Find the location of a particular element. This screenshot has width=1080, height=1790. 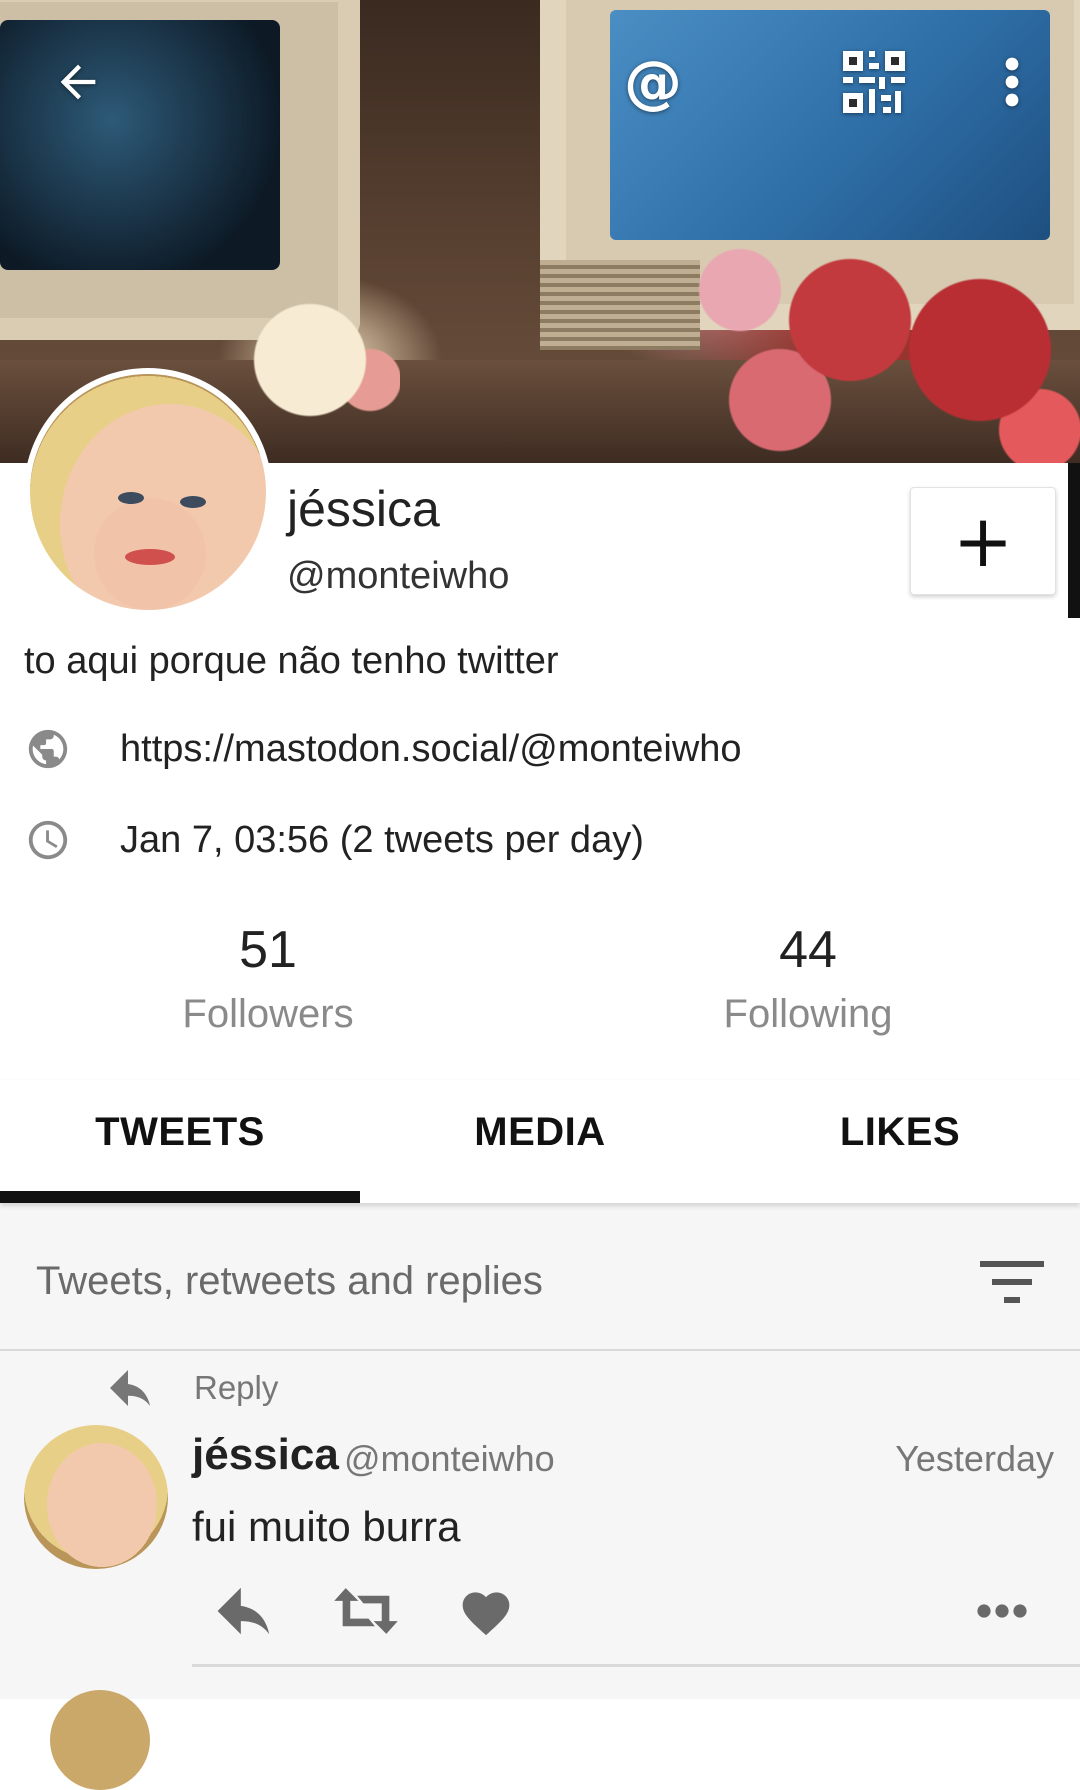

tweet-author-avatar is located at coordinates (96, 1497).